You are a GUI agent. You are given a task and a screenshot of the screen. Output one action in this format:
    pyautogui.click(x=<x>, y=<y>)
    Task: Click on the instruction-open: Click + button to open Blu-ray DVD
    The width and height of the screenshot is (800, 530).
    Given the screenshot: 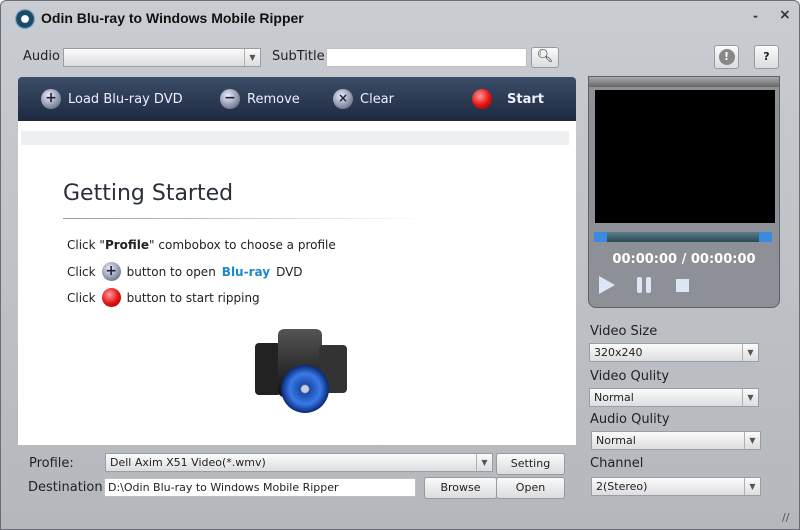 What is the action you would take?
    pyautogui.click(x=185, y=271)
    